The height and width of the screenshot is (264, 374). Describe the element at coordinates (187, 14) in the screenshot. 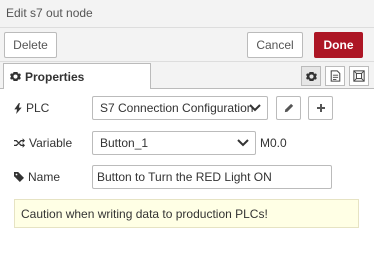

I see `dialog-titlebar: Edit s7 out node` at that location.